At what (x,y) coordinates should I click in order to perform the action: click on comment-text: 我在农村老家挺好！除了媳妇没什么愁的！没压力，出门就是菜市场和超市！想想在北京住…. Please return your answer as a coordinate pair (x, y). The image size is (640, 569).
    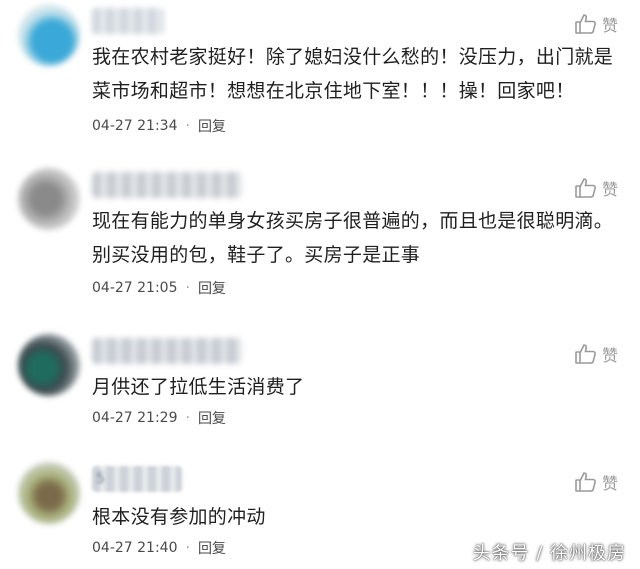
    Looking at the image, I should click on (353, 74).